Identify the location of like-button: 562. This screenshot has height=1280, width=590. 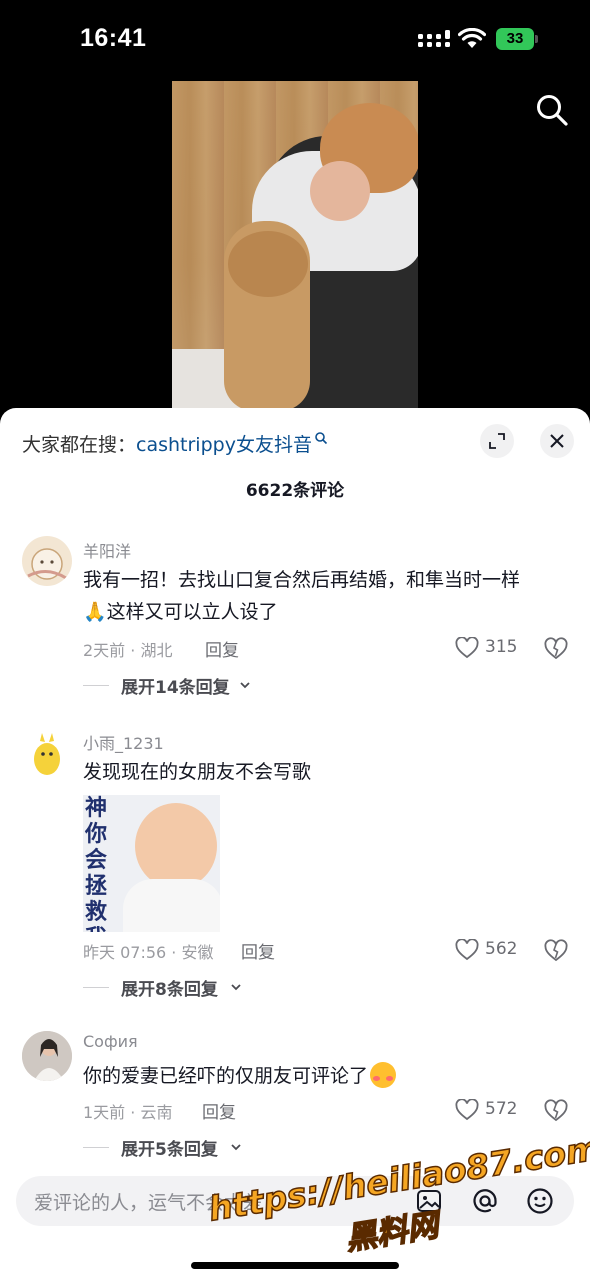
(490, 951).